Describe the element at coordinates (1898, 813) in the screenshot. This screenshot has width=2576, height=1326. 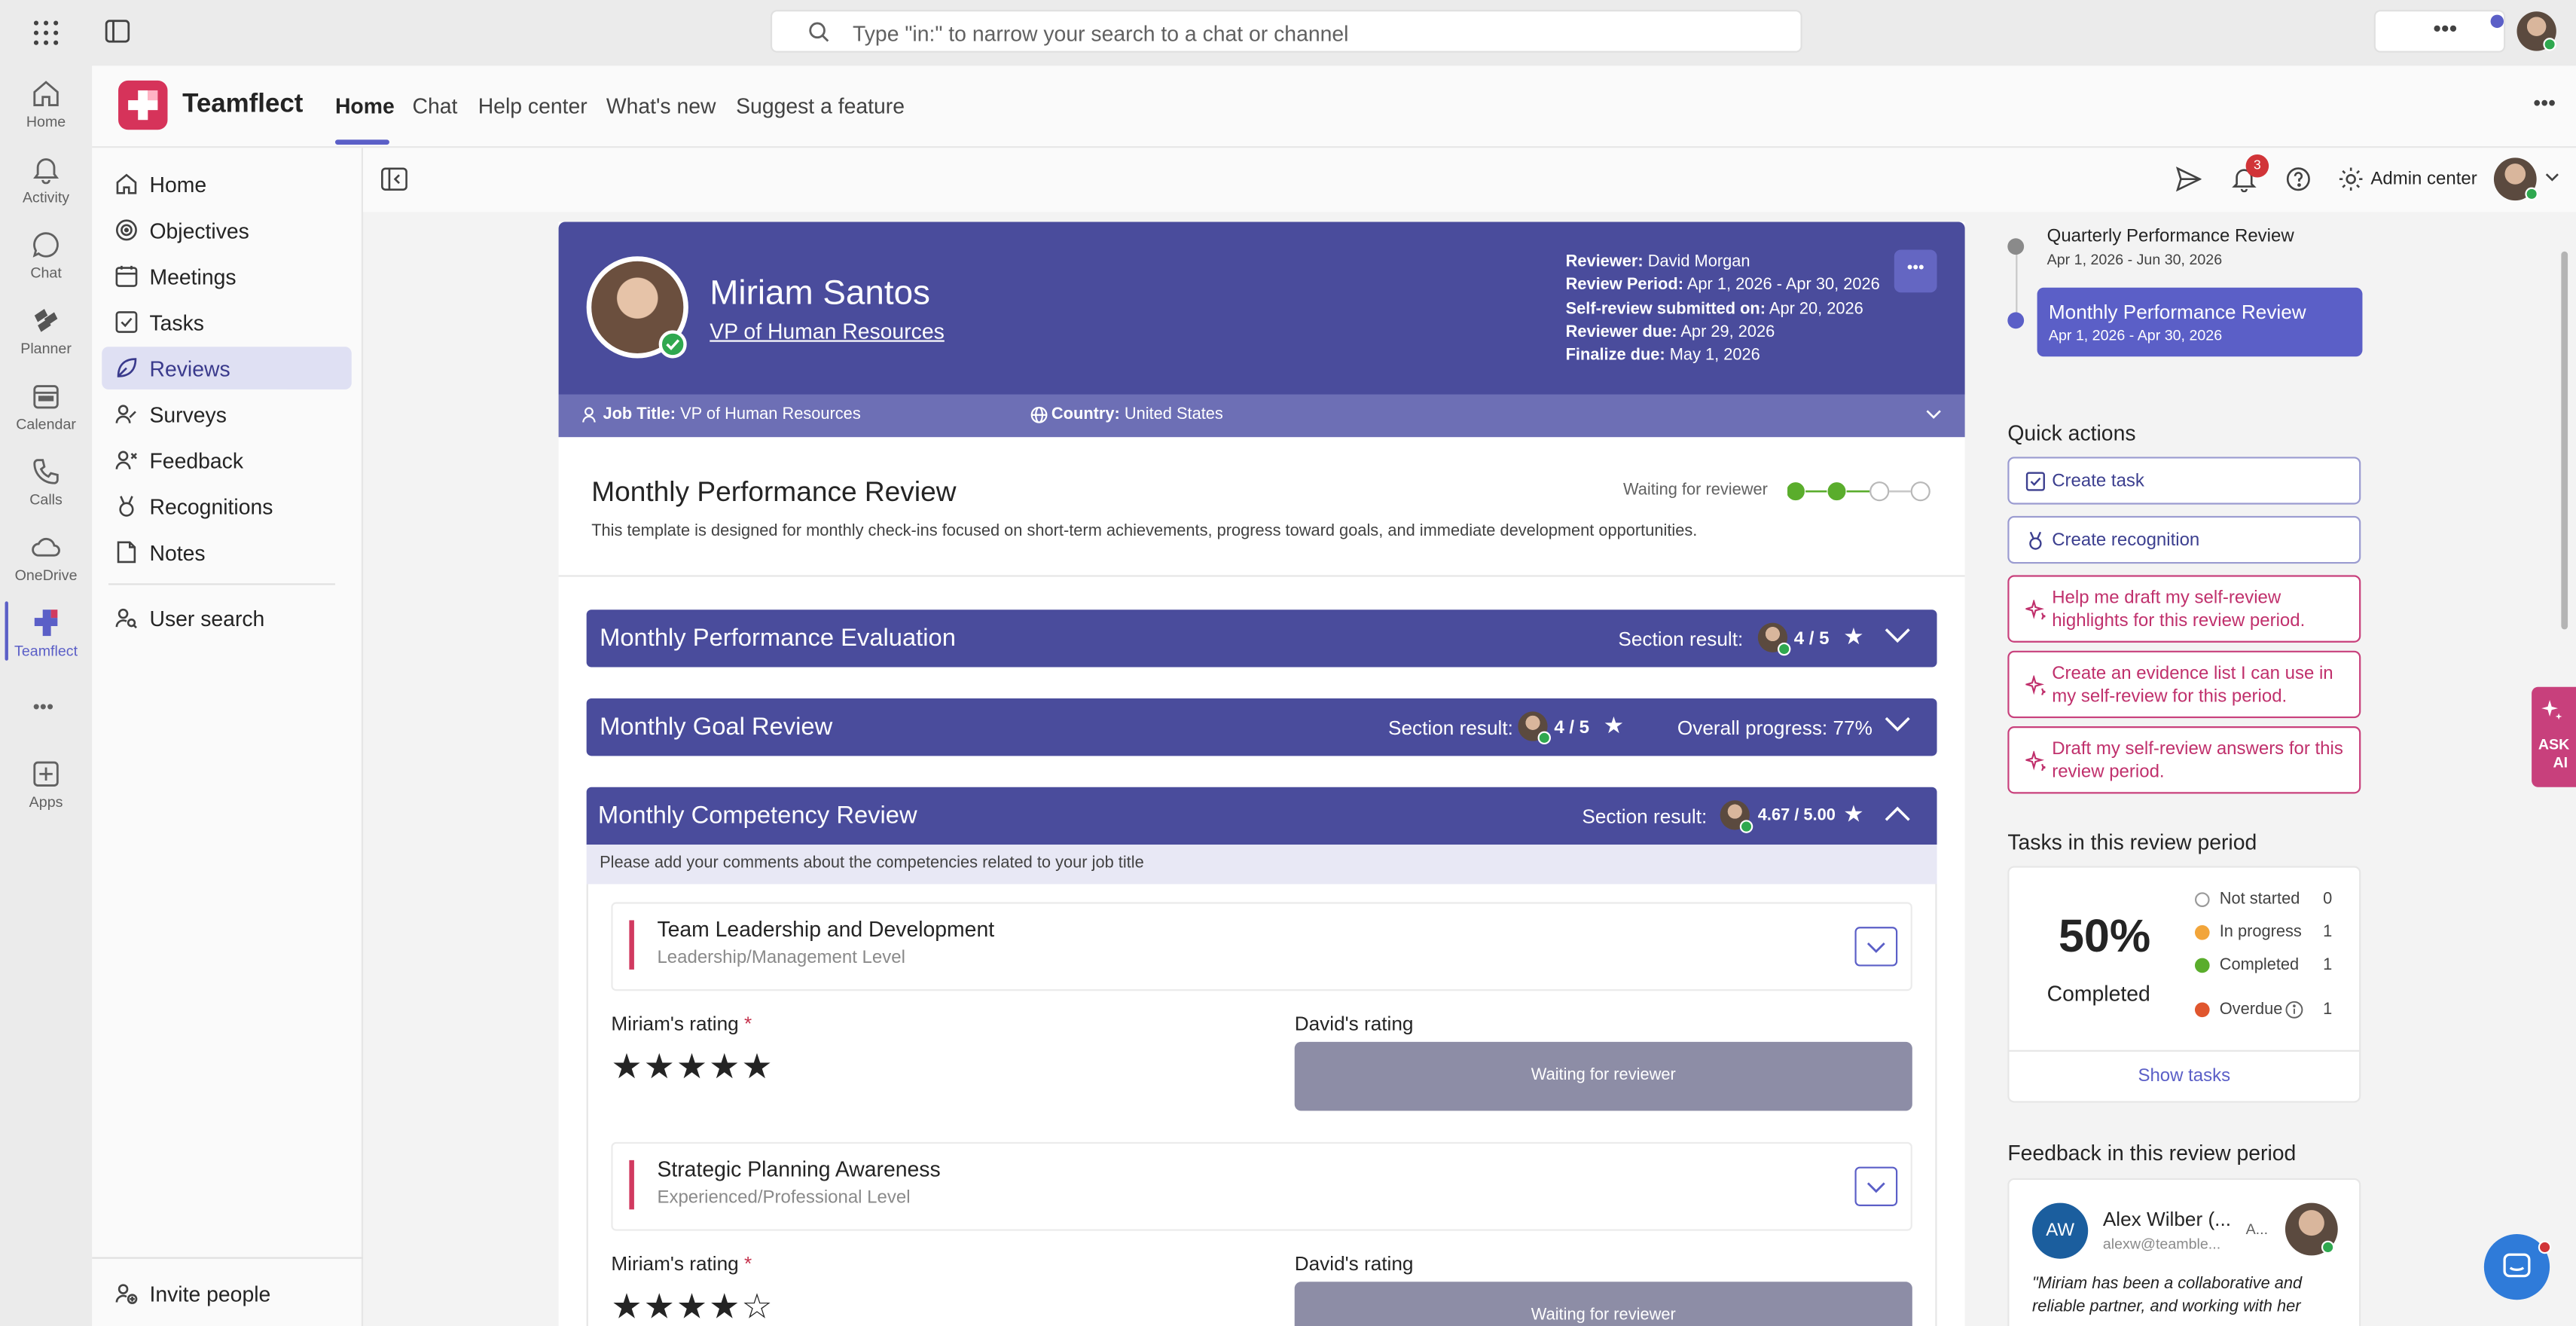
I see `chevron-up-icon` at that location.